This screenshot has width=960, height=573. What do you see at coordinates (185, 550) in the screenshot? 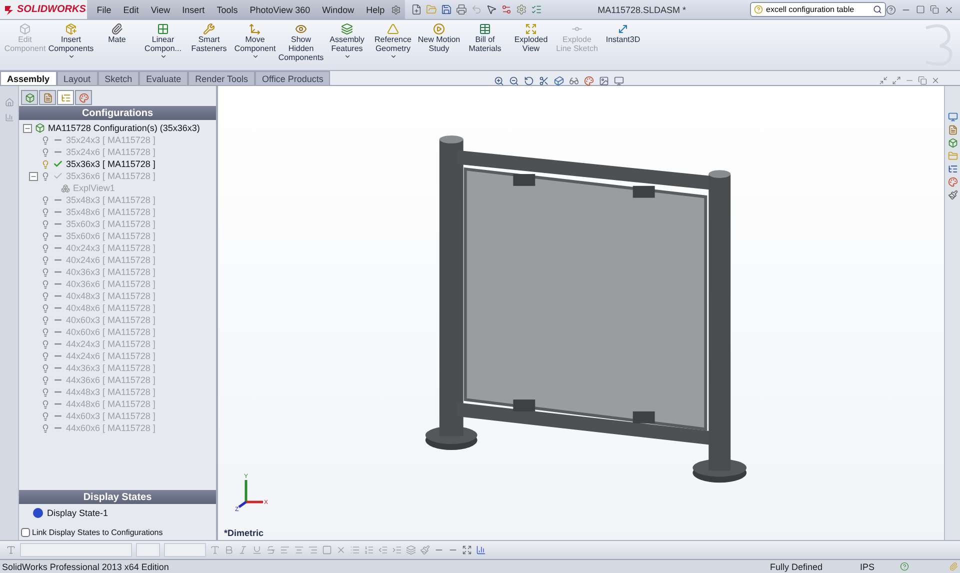
I see `height-field` at bounding box center [185, 550].